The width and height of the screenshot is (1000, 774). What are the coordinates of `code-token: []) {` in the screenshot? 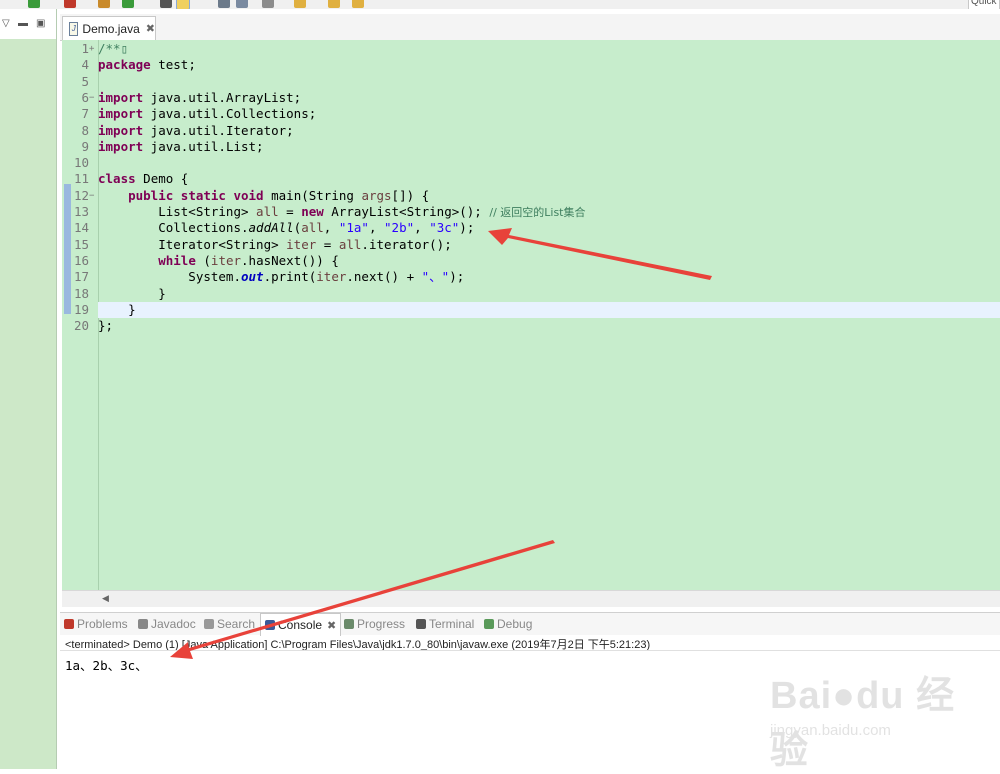 It's located at (410, 195).